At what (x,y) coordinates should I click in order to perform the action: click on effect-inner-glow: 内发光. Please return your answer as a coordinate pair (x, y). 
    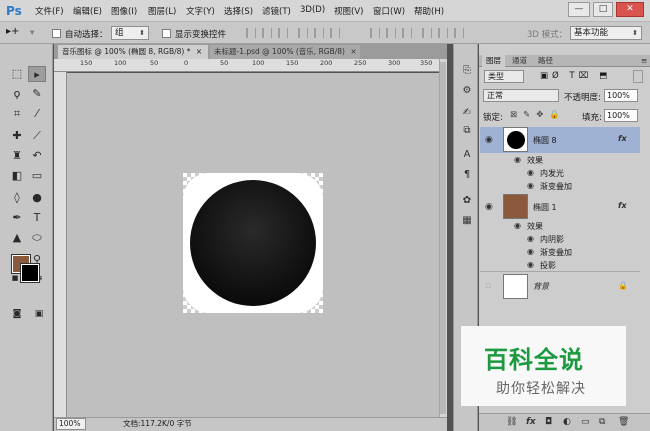
    Looking at the image, I should click on (552, 173).